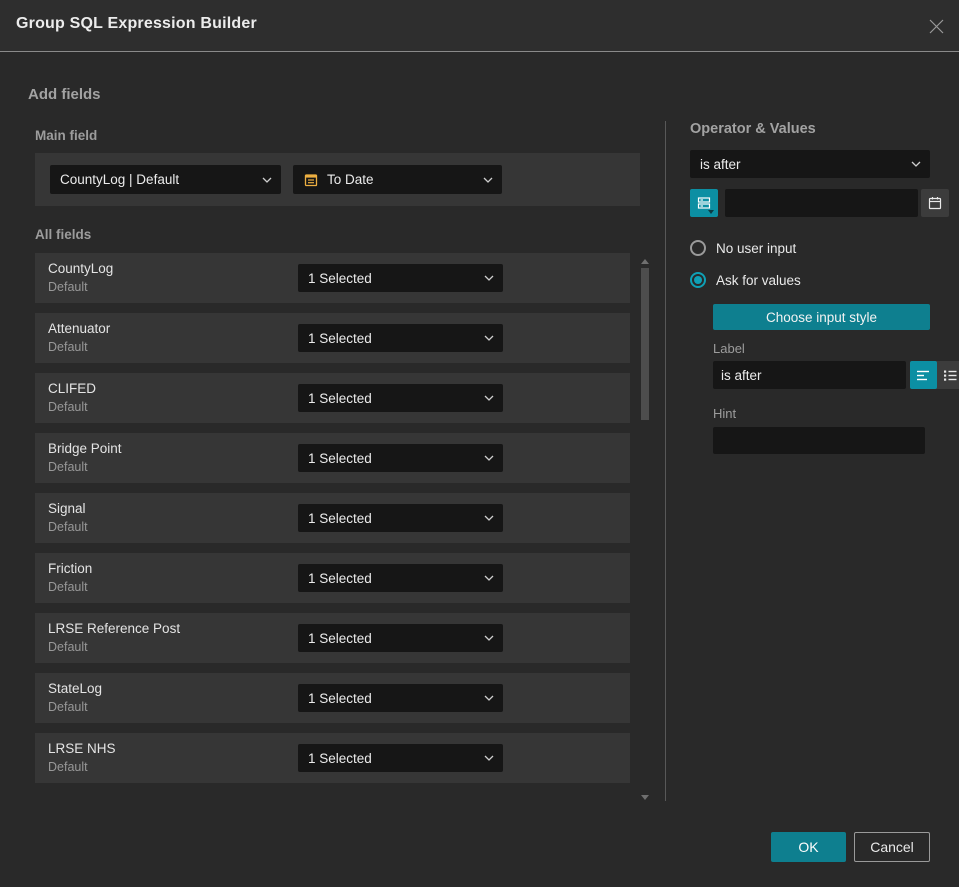  I want to click on field-name: Friction, so click(70, 568).